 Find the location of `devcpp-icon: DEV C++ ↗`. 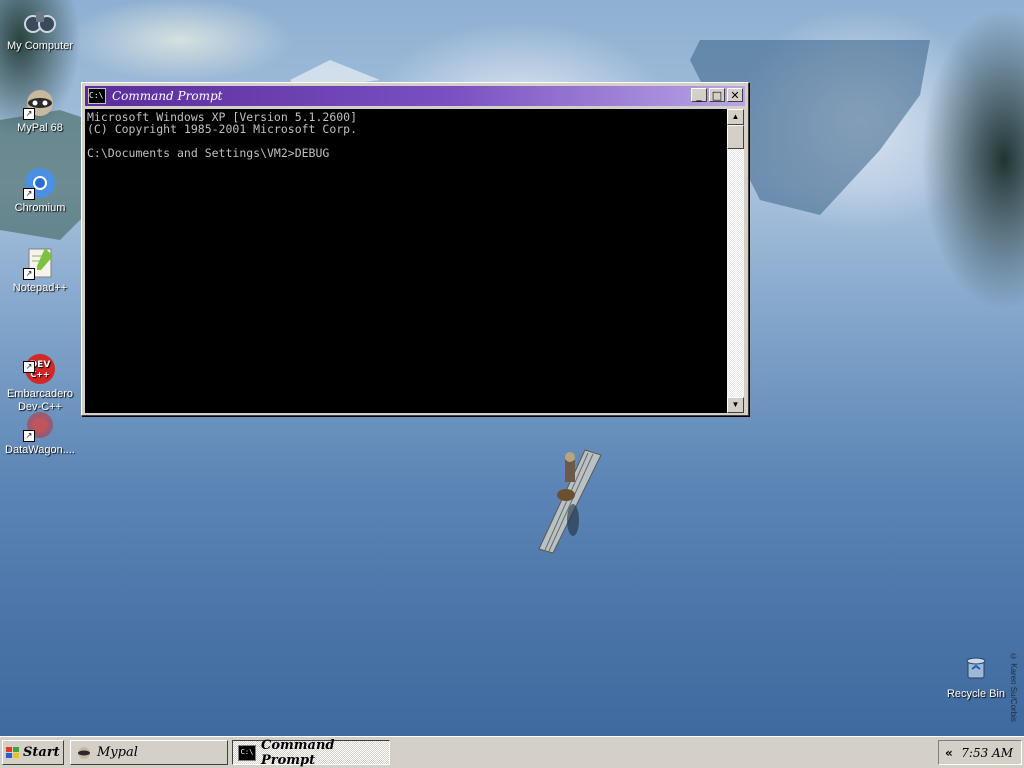

devcpp-icon: DEV C++ ↗ is located at coordinates (40, 361).